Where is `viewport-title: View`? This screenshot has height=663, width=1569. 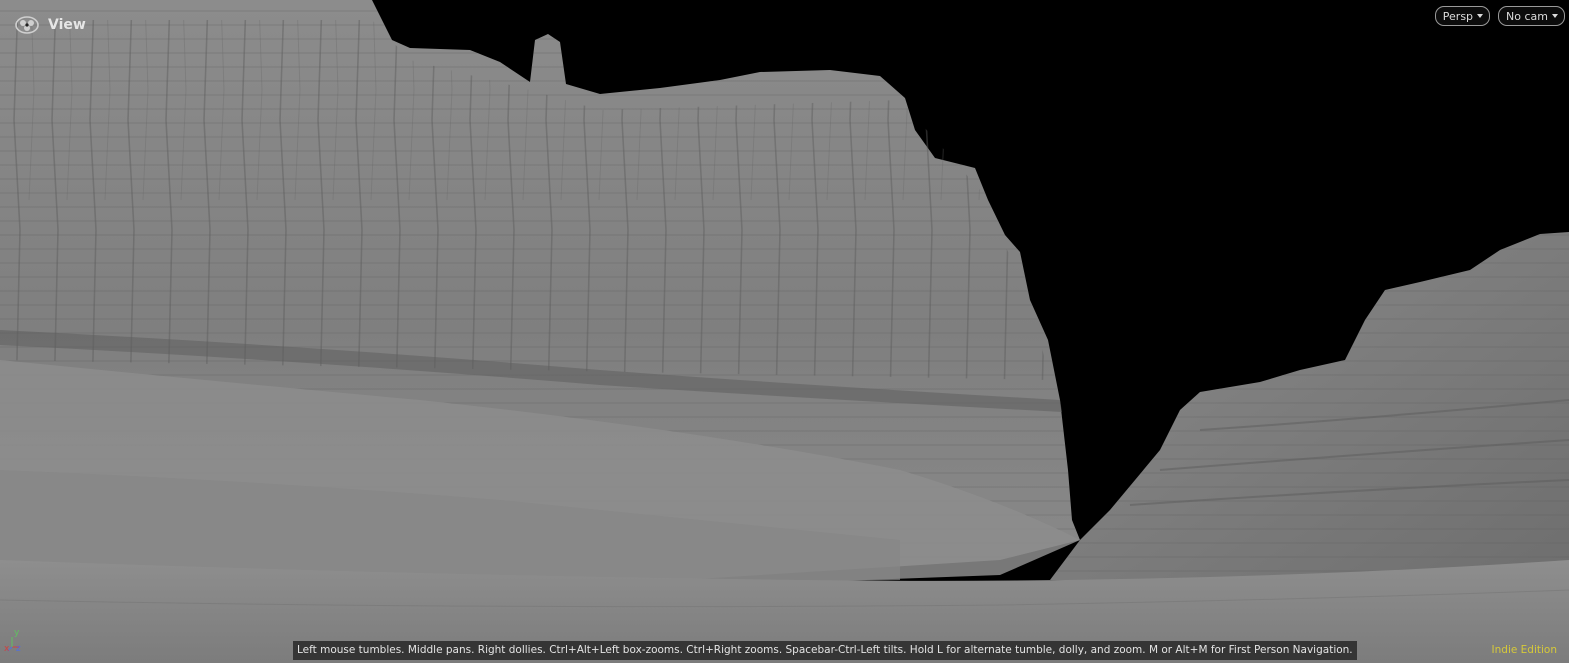
viewport-title: View is located at coordinates (50, 25).